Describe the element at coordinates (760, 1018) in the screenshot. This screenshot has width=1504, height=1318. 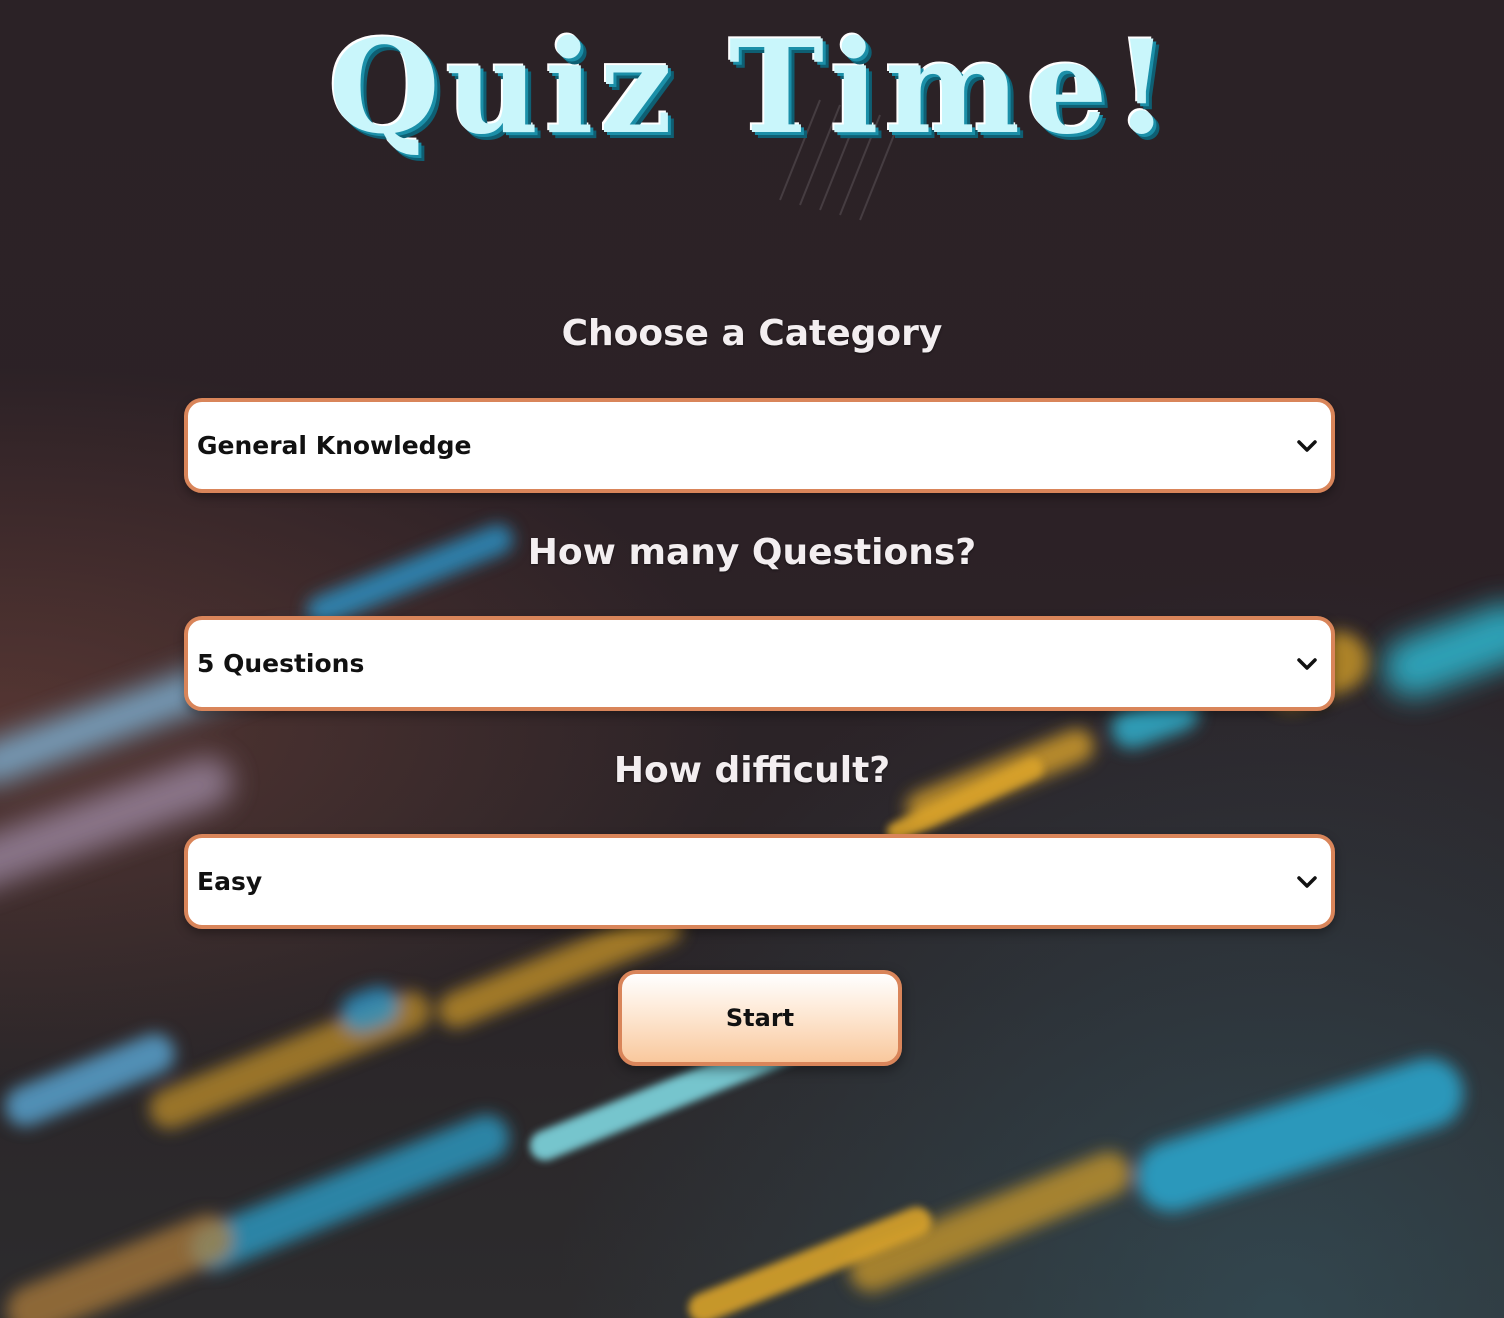
I see `start-button: Start` at that location.